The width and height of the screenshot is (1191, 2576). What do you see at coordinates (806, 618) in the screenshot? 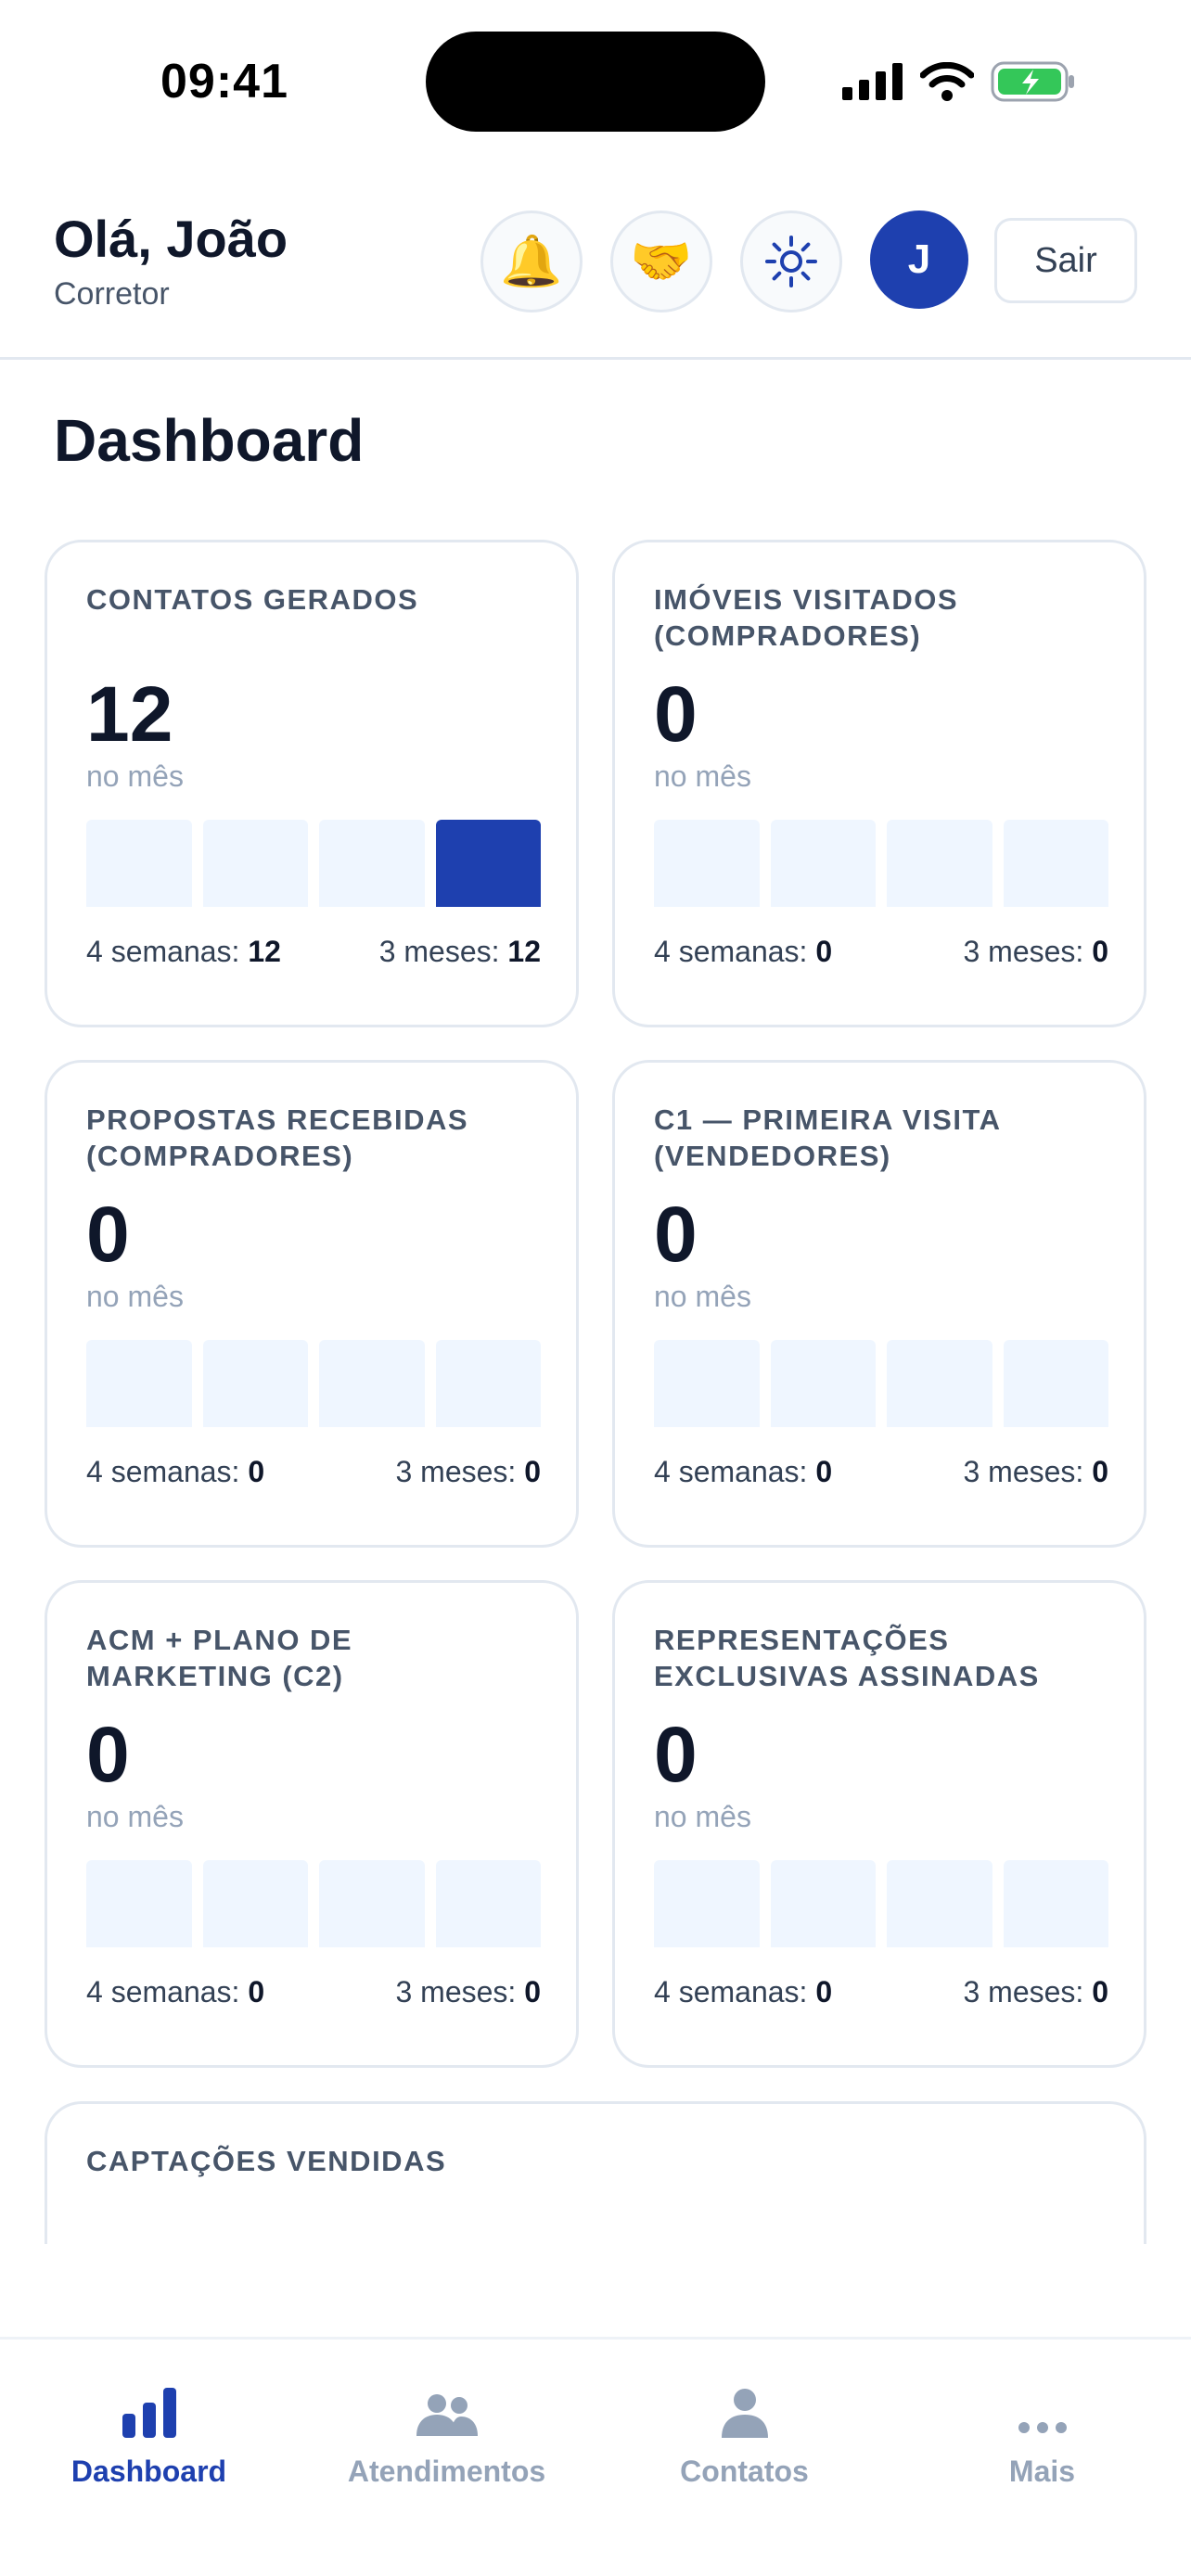
I see `card-title: IMÓVEIS VISITADOS (COMPRADORES)` at bounding box center [806, 618].